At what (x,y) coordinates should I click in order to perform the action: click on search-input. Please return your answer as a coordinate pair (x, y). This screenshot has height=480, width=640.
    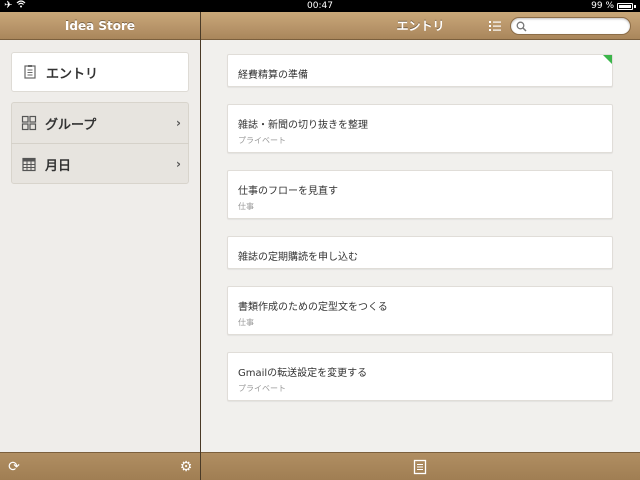
    Looking at the image, I should click on (570, 26).